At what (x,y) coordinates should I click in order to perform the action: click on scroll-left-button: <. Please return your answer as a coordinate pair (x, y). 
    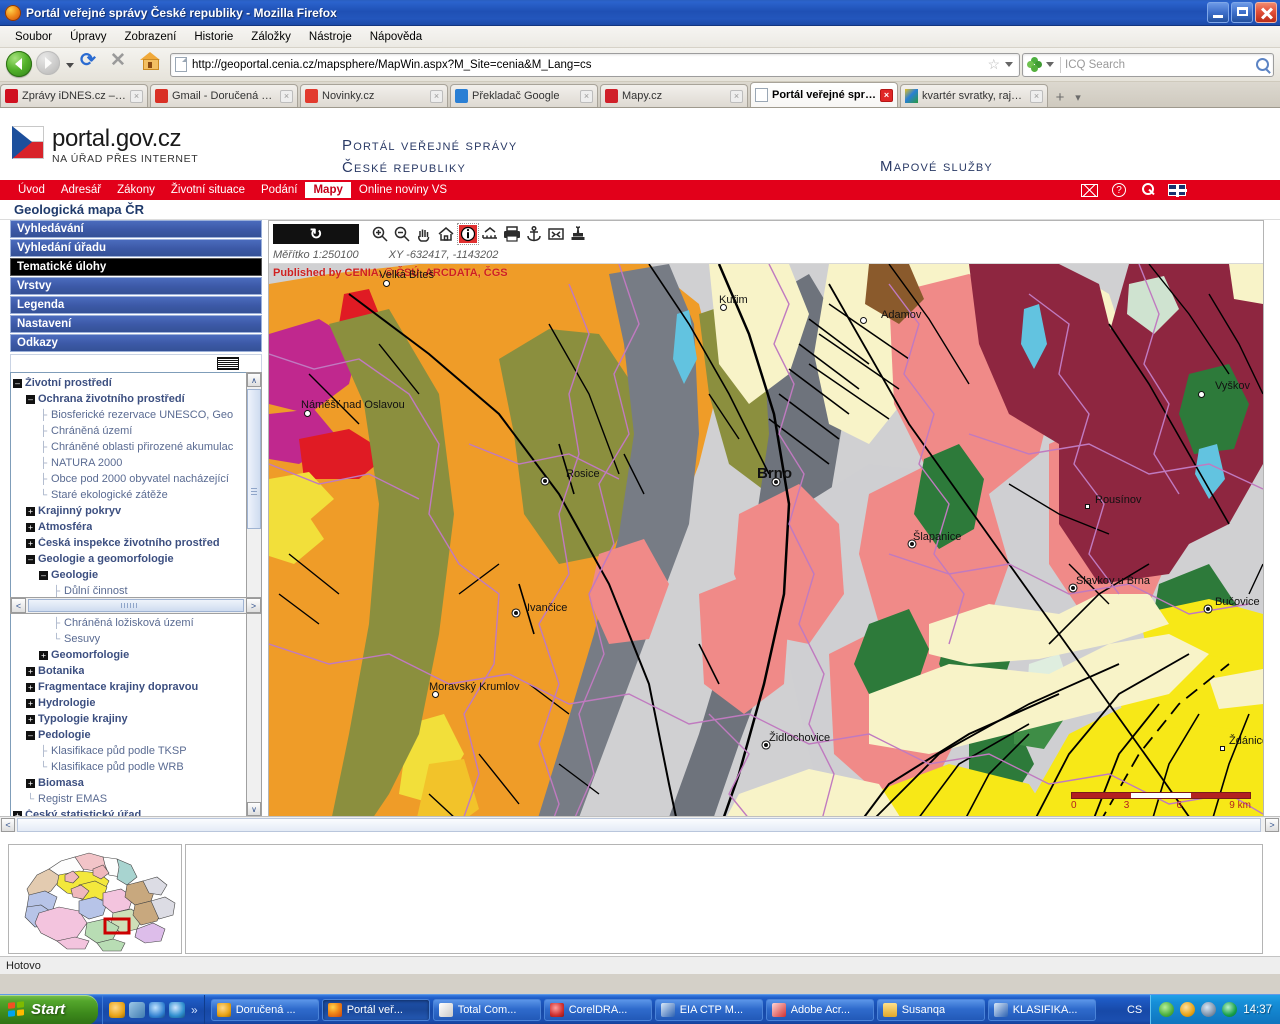
    Looking at the image, I should click on (18, 605).